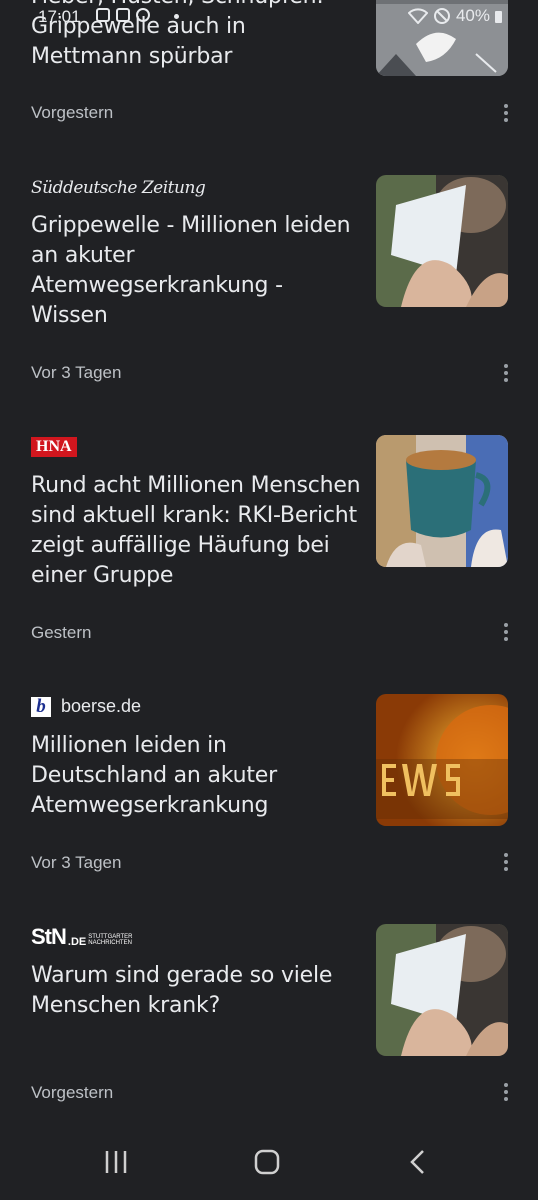 The image size is (538, 1200). Describe the element at coordinates (269, 17) in the screenshot. I see `status-bar: 17:01 40%` at that location.